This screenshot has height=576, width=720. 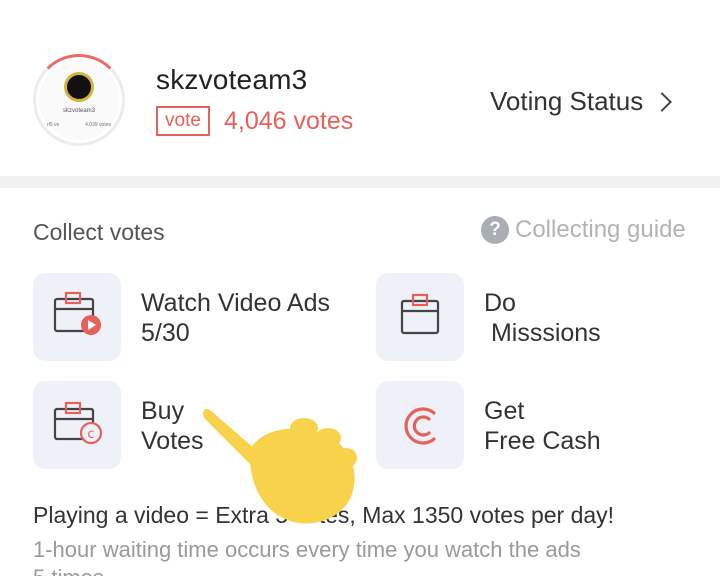 What do you see at coordinates (98, 125) in the screenshot?
I see `avatar-meta-right: 4,039 votes` at bounding box center [98, 125].